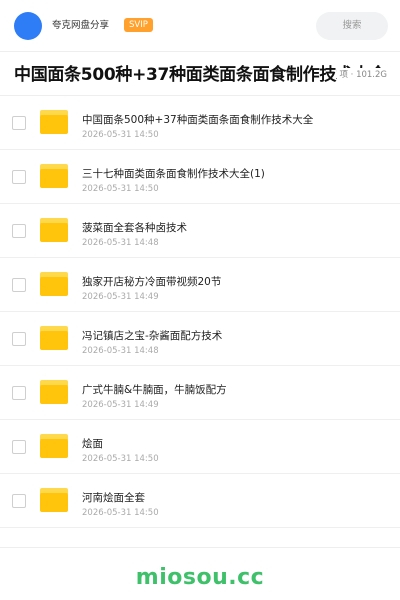 This screenshot has width=400, height=600. I want to click on file-name: 广式牛腩&牛腩面，牛腩饭配方, so click(154, 390).